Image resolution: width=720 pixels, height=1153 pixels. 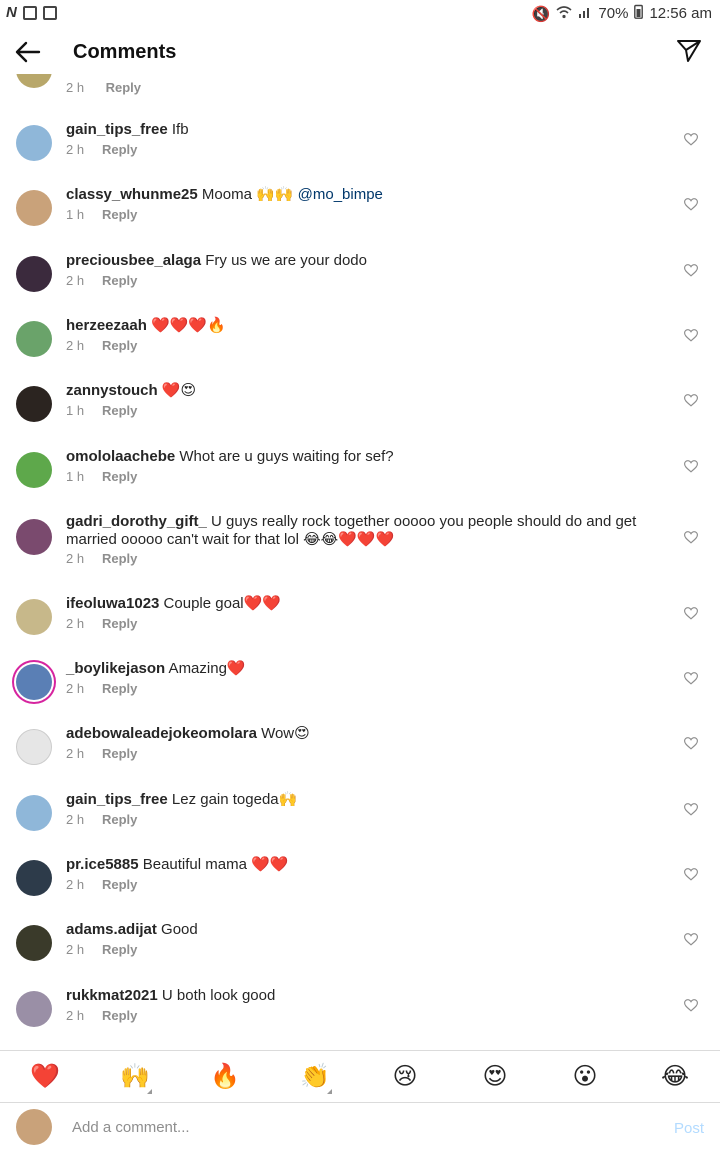 What do you see at coordinates (405, 1077) in the screenshot?
I see `crying-face-emoji: 😢` at bounding box center [405, 1077].